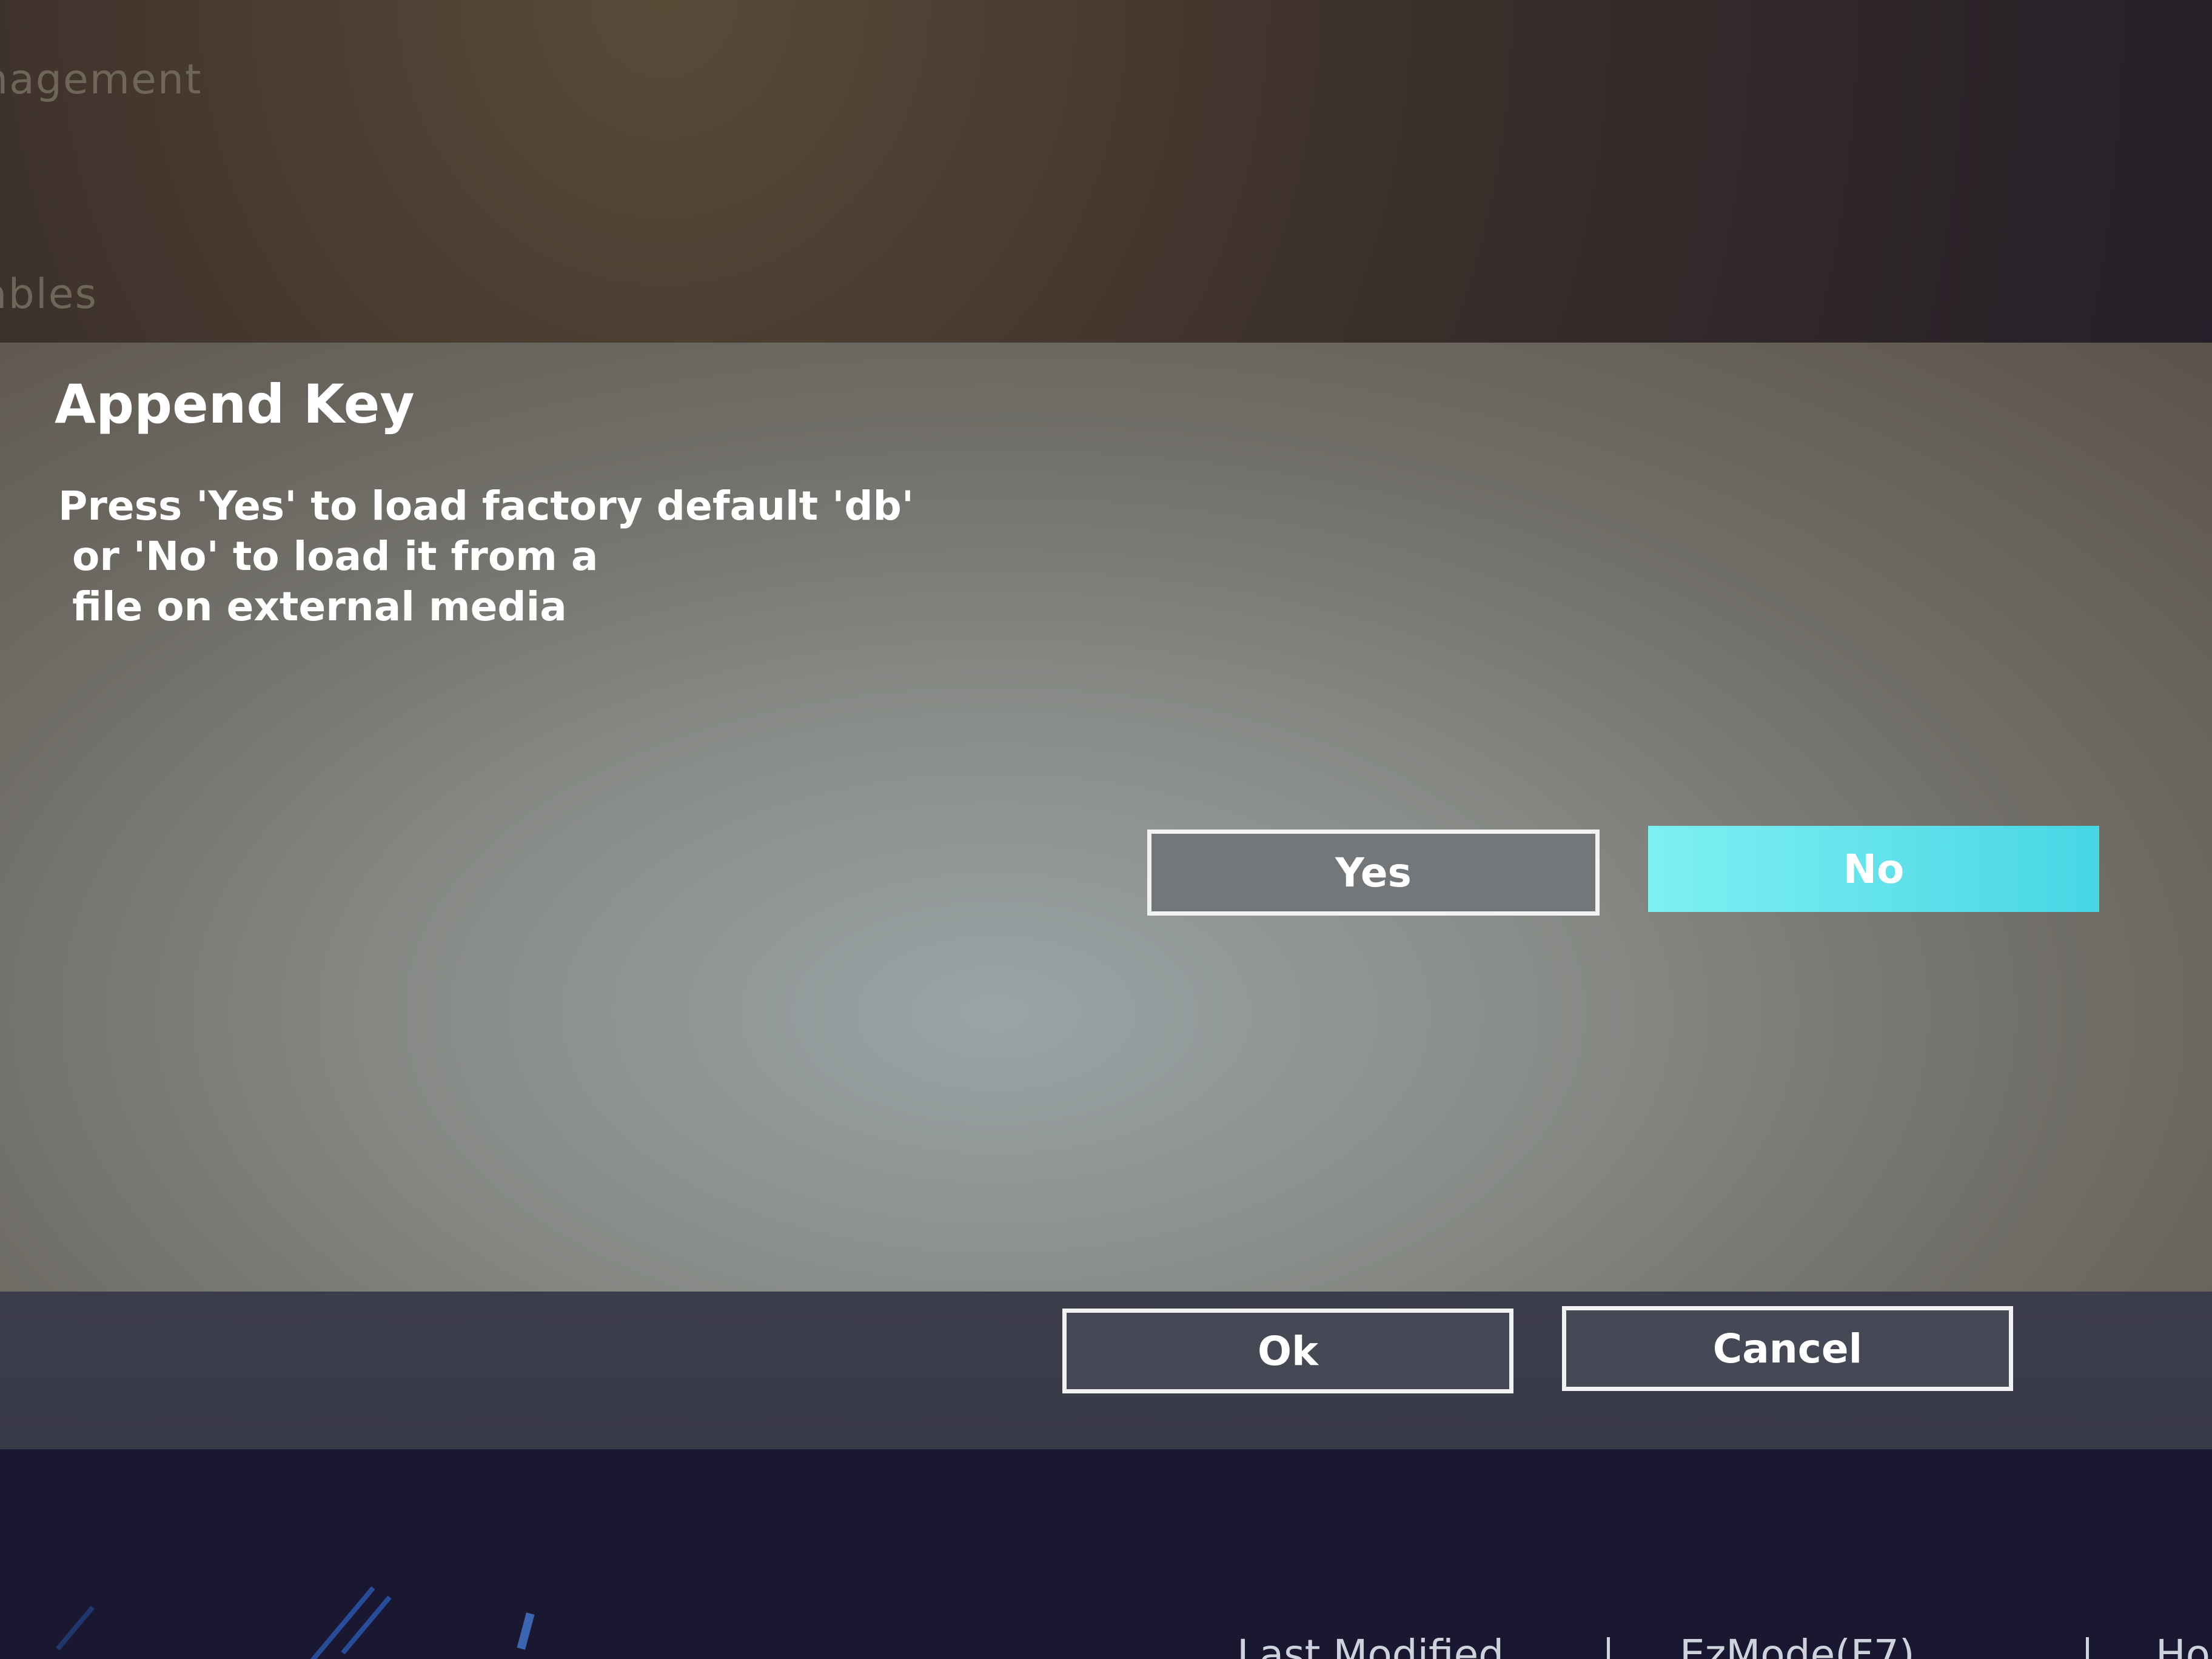 Image resolution: width=2212 pixels, height=1659 pixels. I want to click on background-menu-label-management: nagement, so click(101, 80).